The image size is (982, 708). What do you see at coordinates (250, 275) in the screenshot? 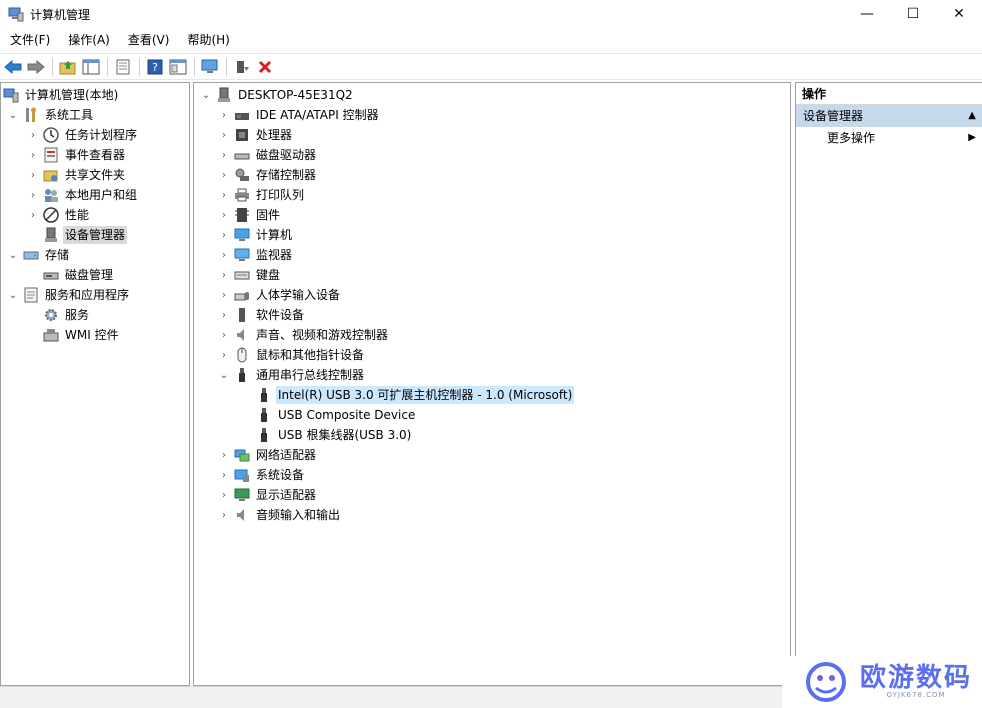
I see `device-category: › 键盘` at bounding box center [250, 275].